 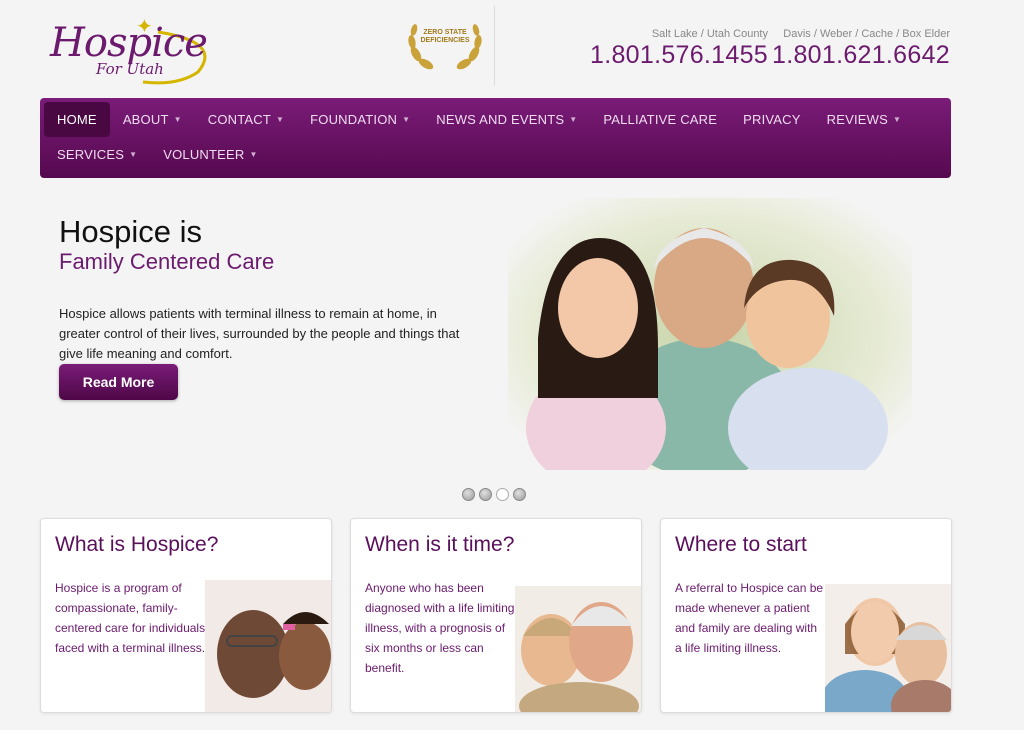 I want to click on nav-item-label: CONTACT, so click(x=239, y=119).